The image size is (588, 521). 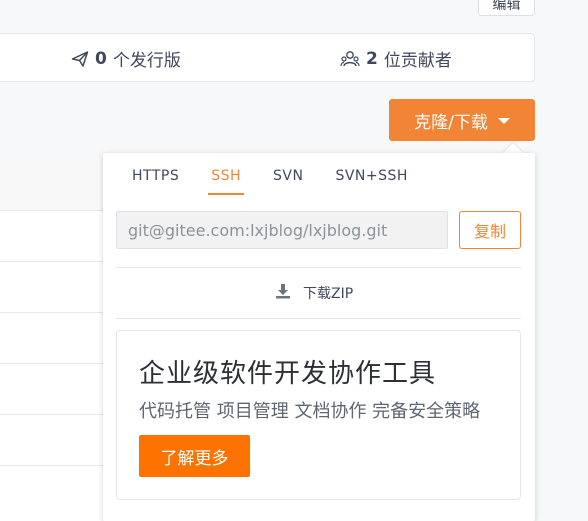 What do you see at coordinates (490, 230) in the screenshot?
I see `copy-button: 复制` at bounding box center [490, 230].